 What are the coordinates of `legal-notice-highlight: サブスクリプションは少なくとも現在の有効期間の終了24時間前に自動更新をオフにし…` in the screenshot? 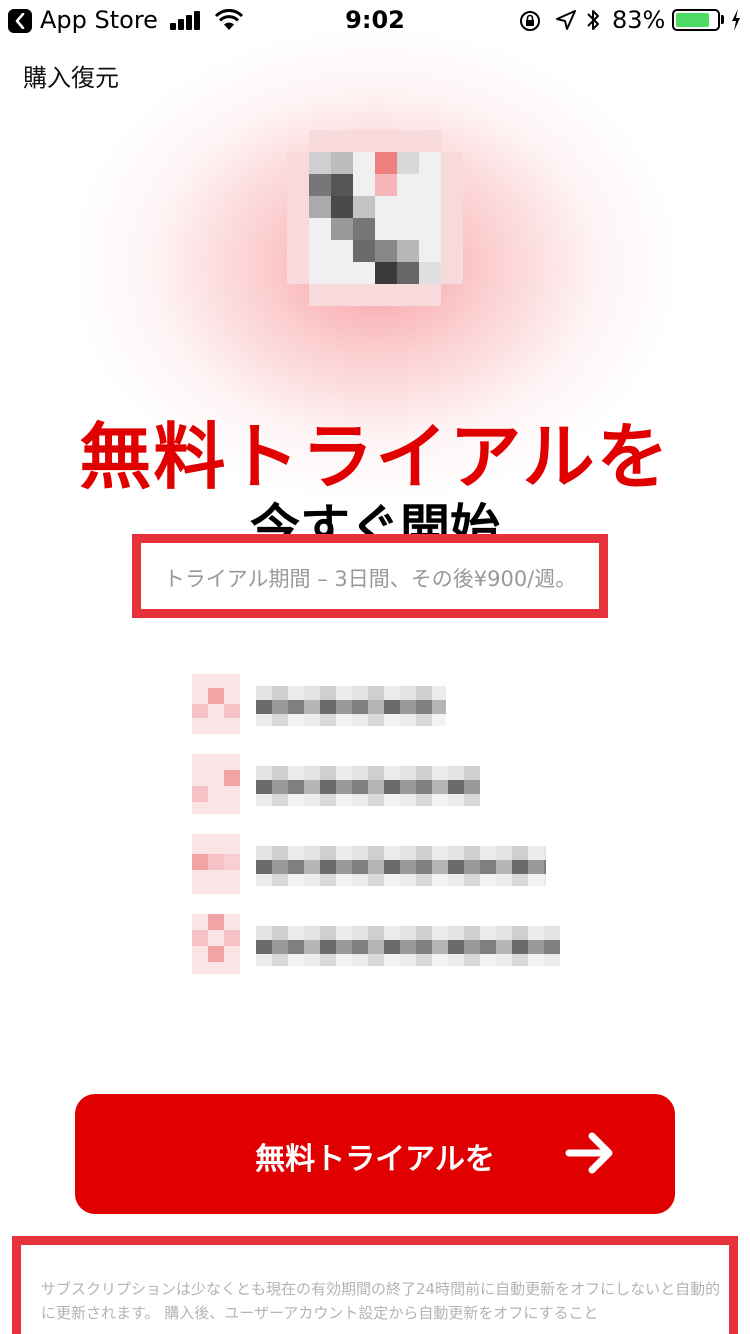 It's located at (375, 1285).